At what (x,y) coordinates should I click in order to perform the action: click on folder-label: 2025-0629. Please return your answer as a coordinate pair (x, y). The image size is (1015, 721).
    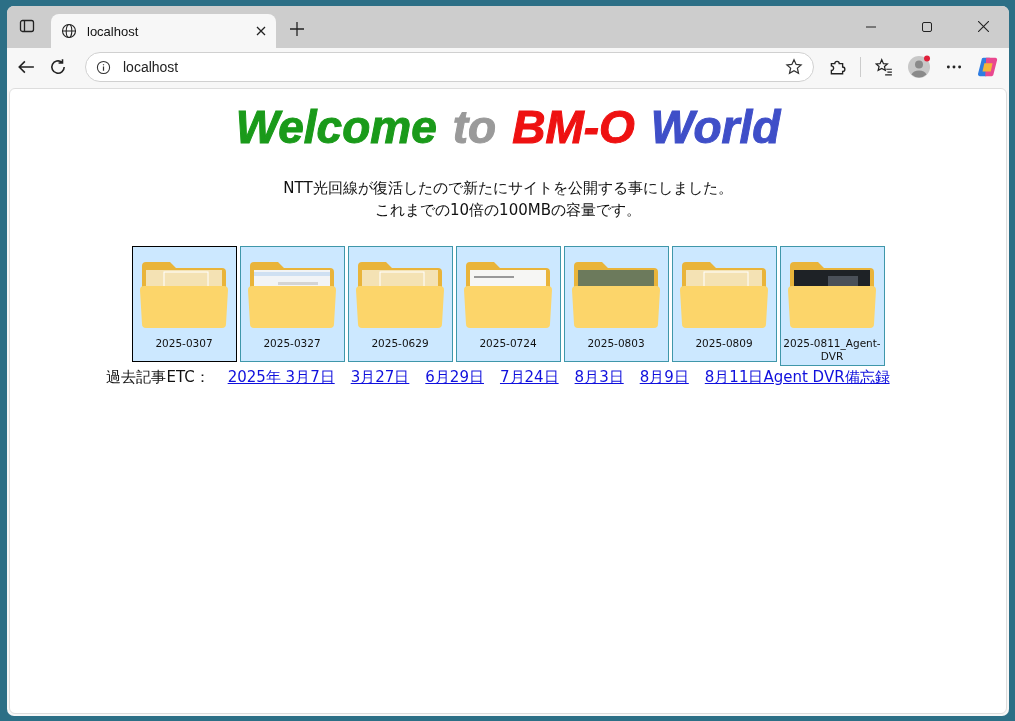
    Looking at the image, I should click on (400, 344).